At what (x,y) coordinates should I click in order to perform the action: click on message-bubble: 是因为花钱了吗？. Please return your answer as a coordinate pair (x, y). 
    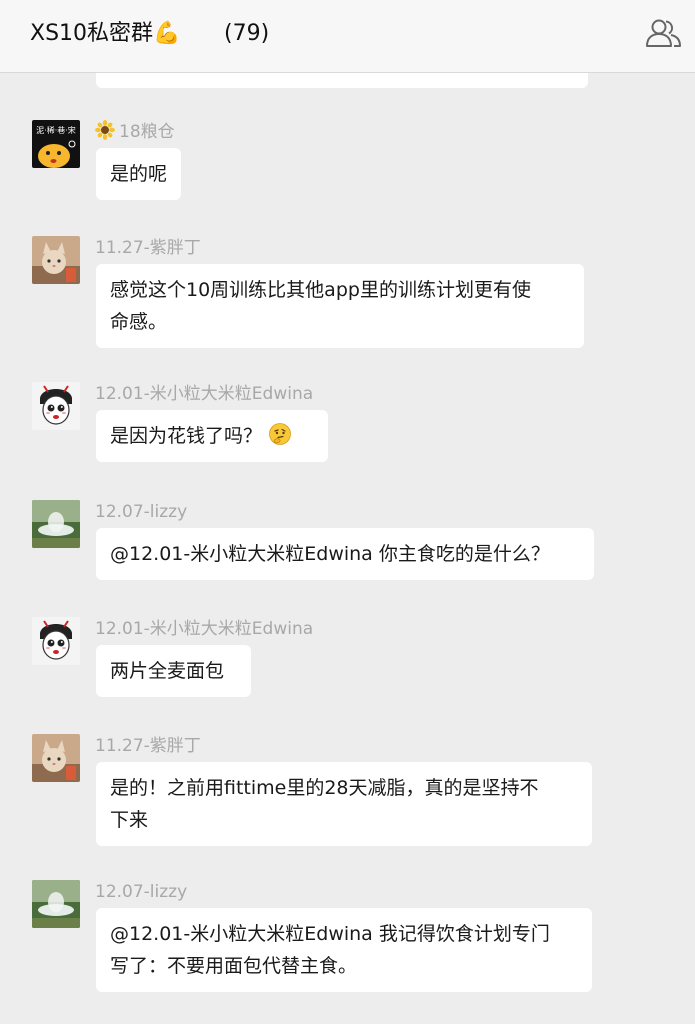
    Looking at the image, I should click on (212, 436).